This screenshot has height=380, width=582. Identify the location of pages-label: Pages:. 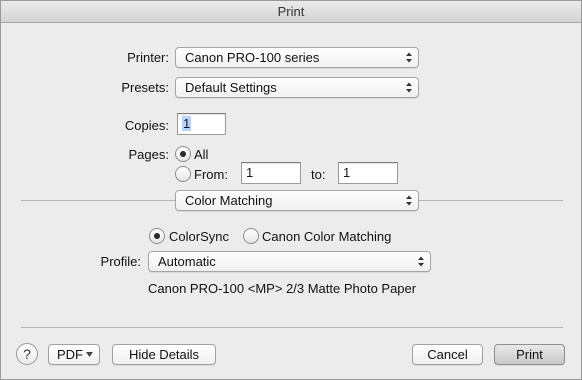
(148, 154).